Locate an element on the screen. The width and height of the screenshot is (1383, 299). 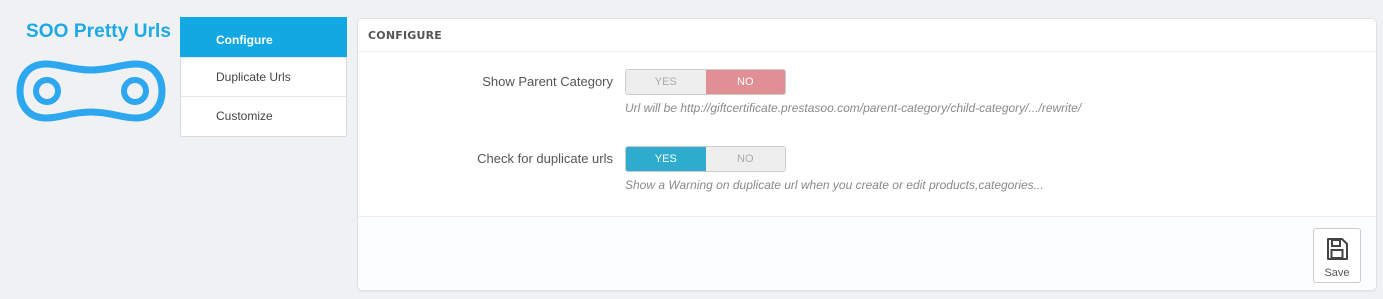
tab-customize: Customize is located at coordinates (263, 116).